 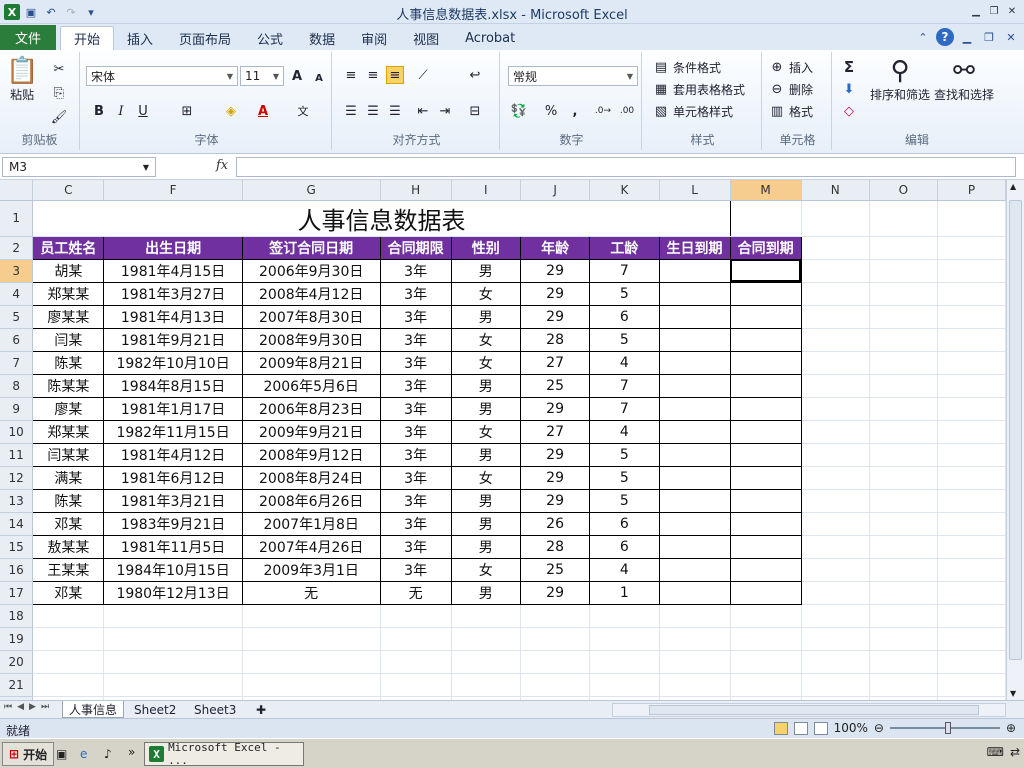 What do you see at coordinates (311, 190) in the screenshot?
I see `column-header: G` at bounding box center [311, 190].